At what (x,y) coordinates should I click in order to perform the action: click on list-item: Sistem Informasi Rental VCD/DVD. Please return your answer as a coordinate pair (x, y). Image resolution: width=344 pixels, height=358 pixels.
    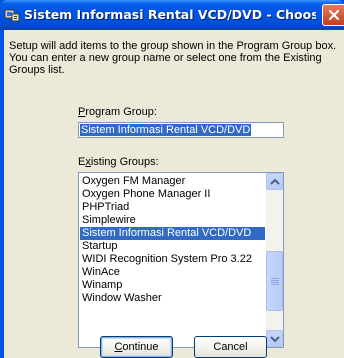
    Looking at the image, I should click on (172, 233).